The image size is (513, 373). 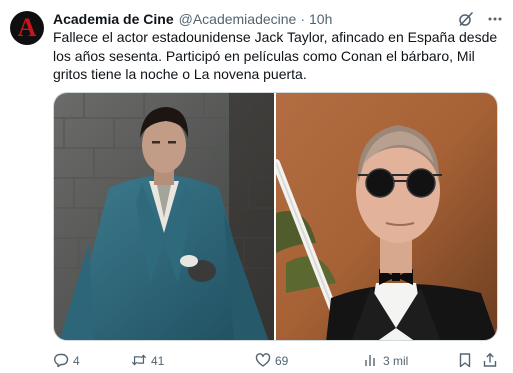 I want to click on display-name: Academia de Cine, so click(x=113, y=19).